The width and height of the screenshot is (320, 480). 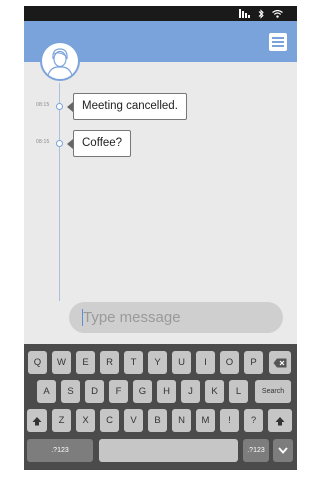 What do you see at coordinates (253, 362) in the screenshot?
I see `key-p: P` at bounding box center [253, 362].